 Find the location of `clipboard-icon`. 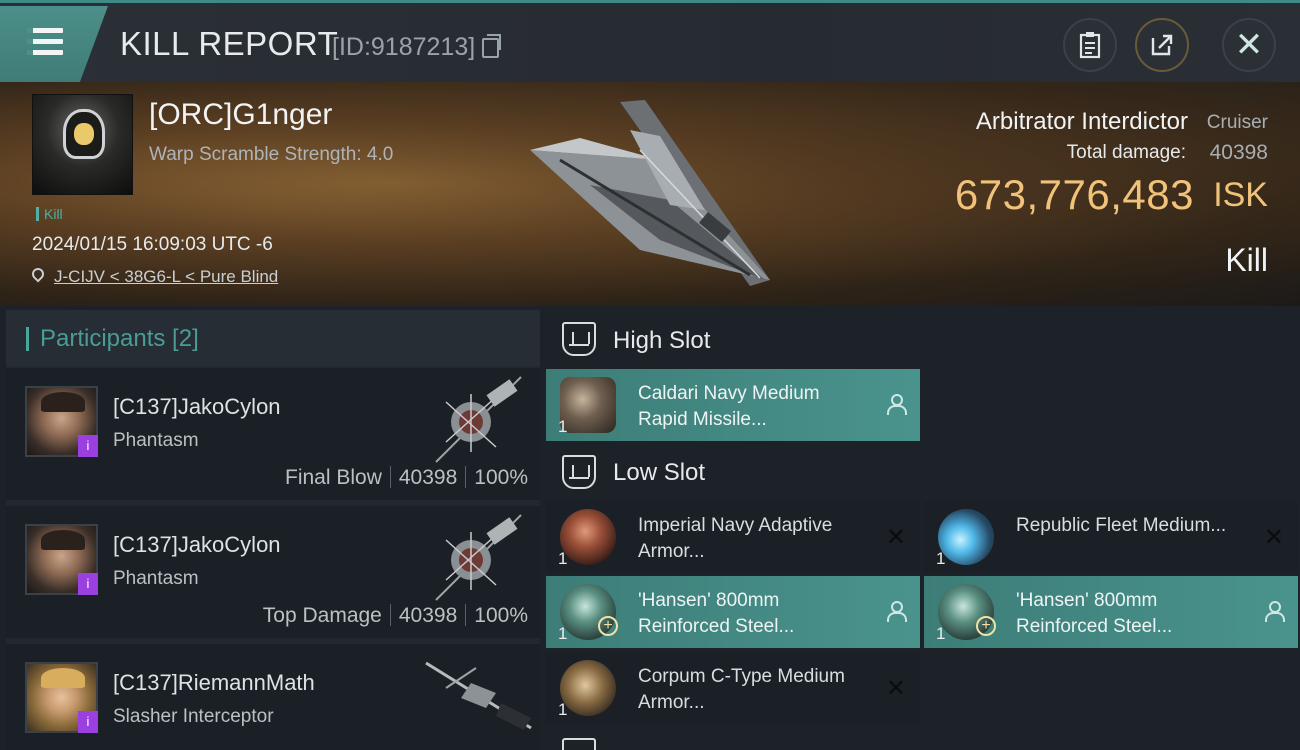

clipboard-icon is located at coordinates (1090, 45).